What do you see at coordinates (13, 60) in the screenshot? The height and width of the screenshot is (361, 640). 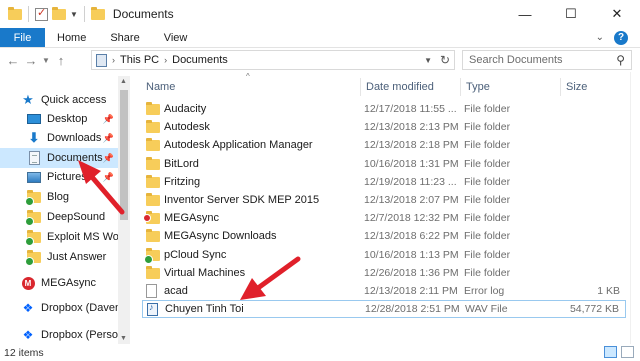 I see `back-arrow-icon: ←` at bounding box center [13, 60].